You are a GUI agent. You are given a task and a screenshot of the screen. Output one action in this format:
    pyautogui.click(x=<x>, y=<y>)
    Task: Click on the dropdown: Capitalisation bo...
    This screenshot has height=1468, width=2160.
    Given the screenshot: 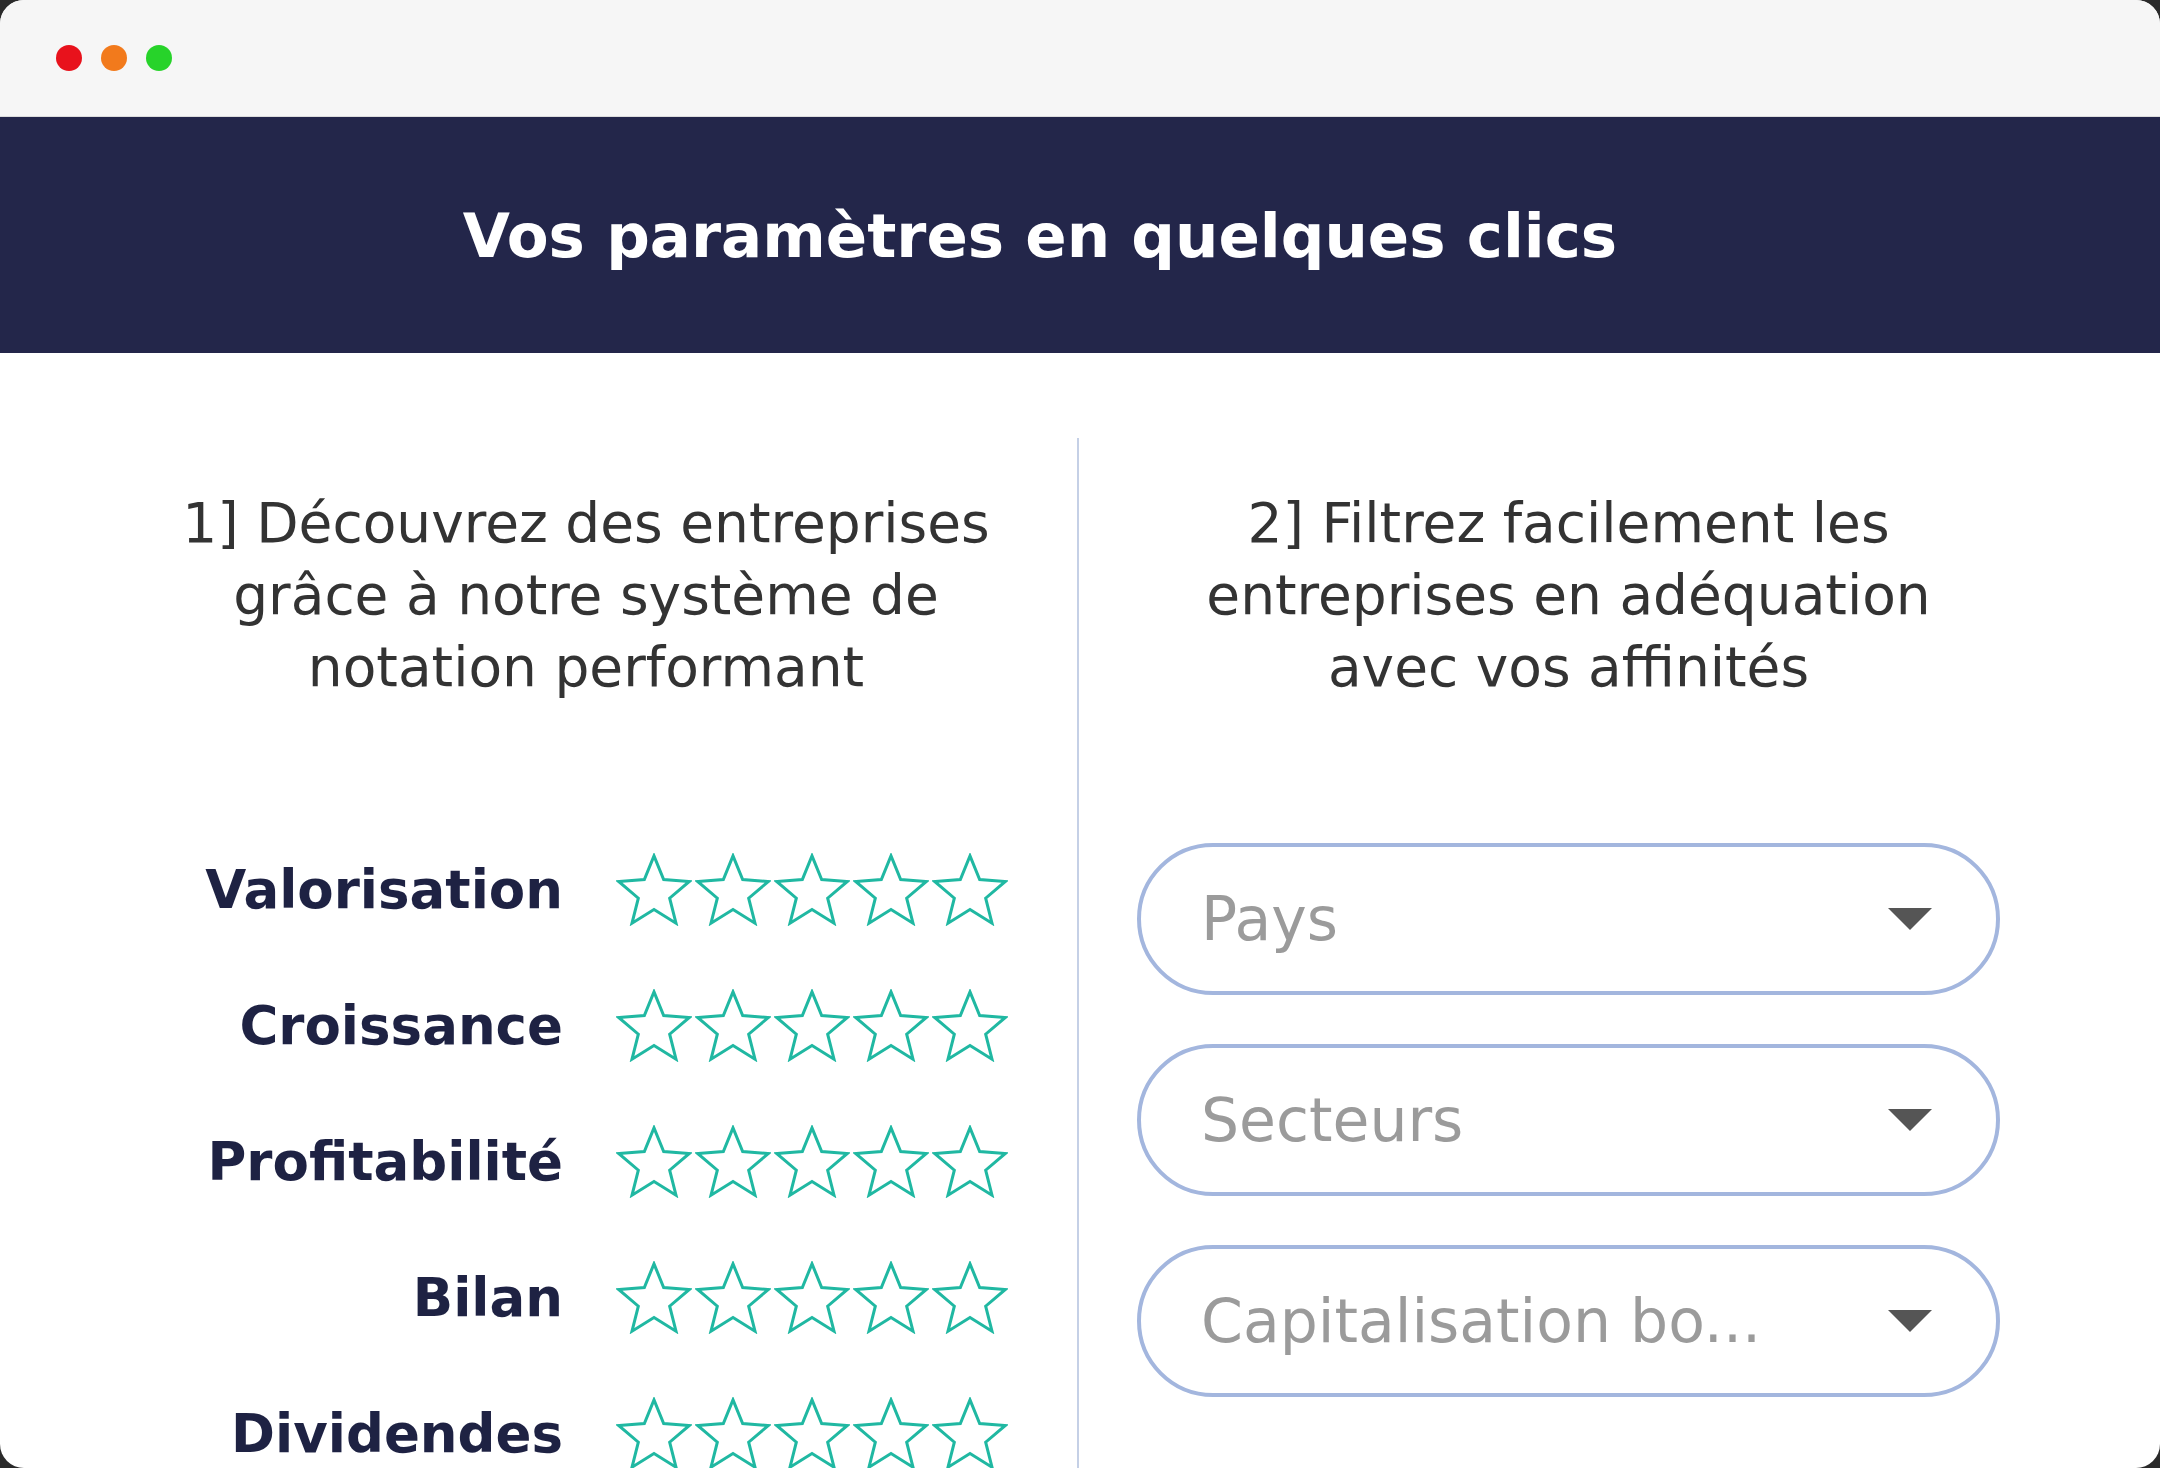 What is the action you would take?
    pyautogui.click(x=1568, y=1321)
    